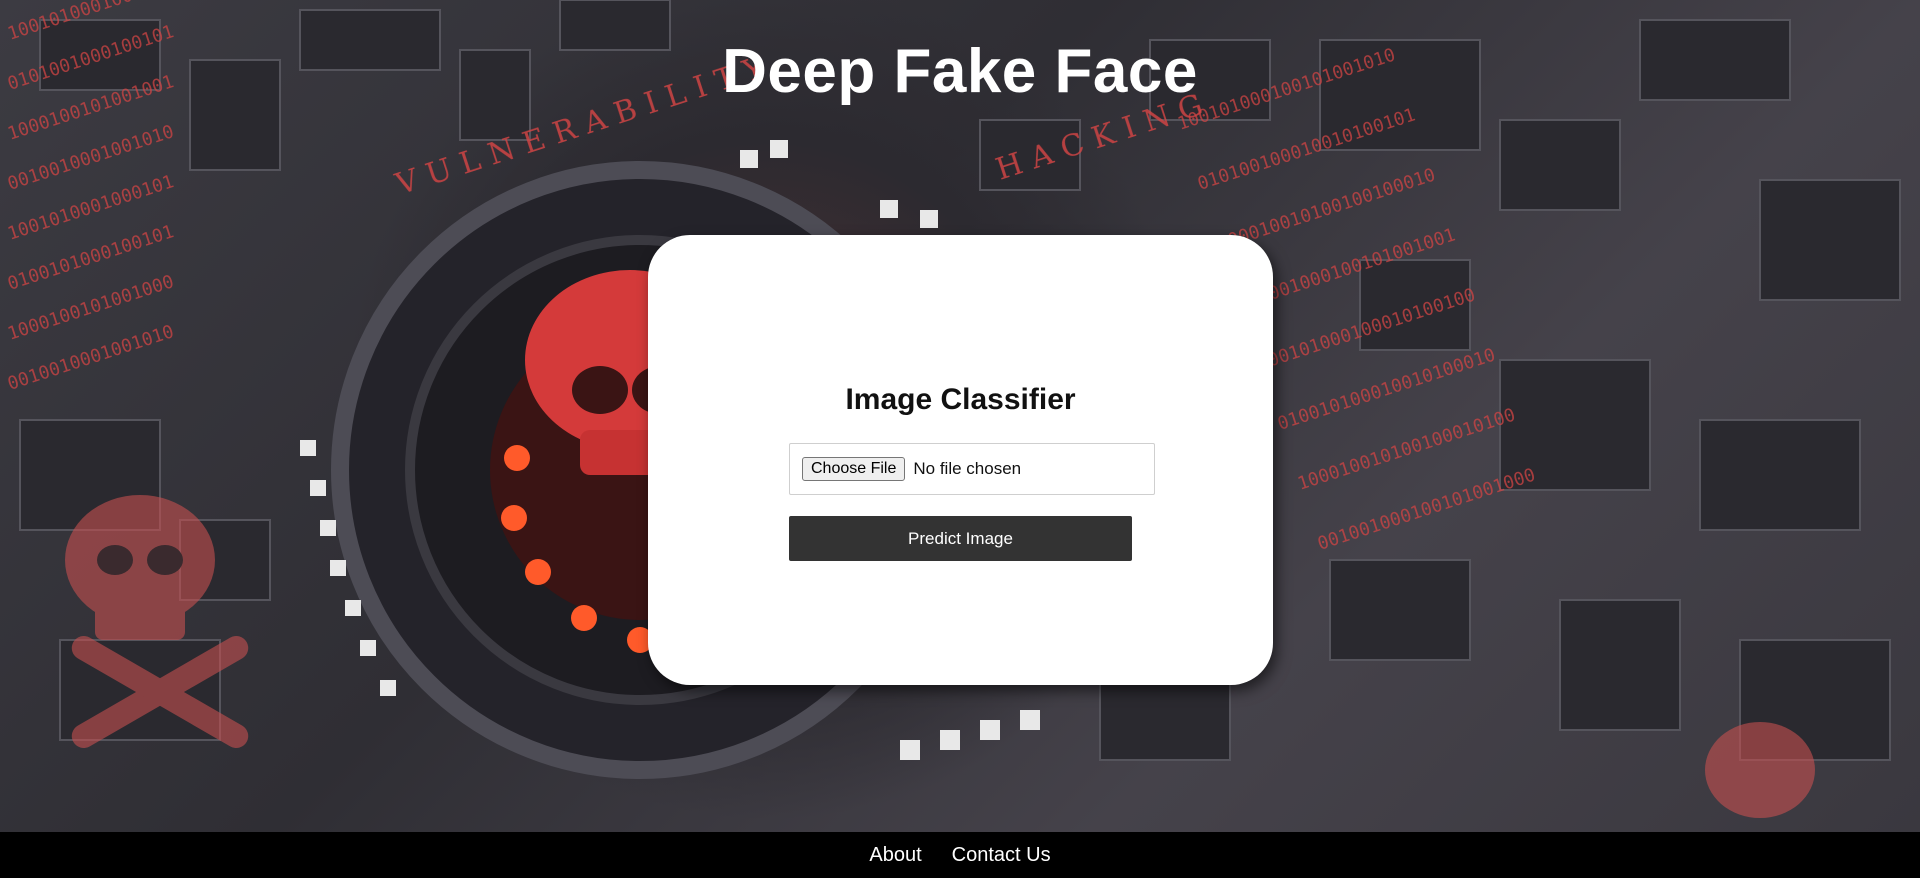 Image resolution: width=1920 pixels, height=878 pixels. I want to click on choose-file-button: Choose File, so click(854, 469).